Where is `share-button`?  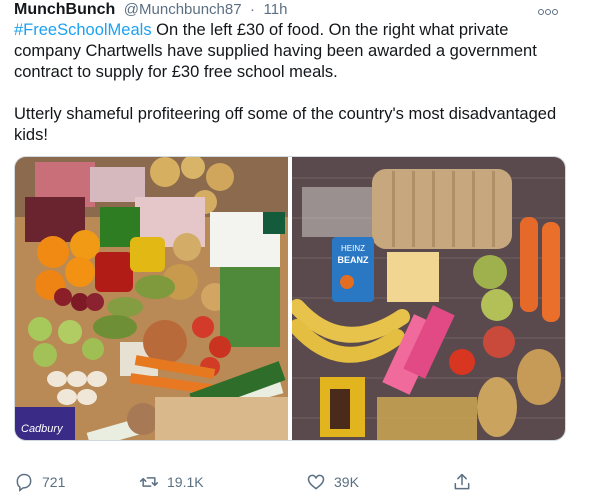 share-button is located at coordinates (462, 482).